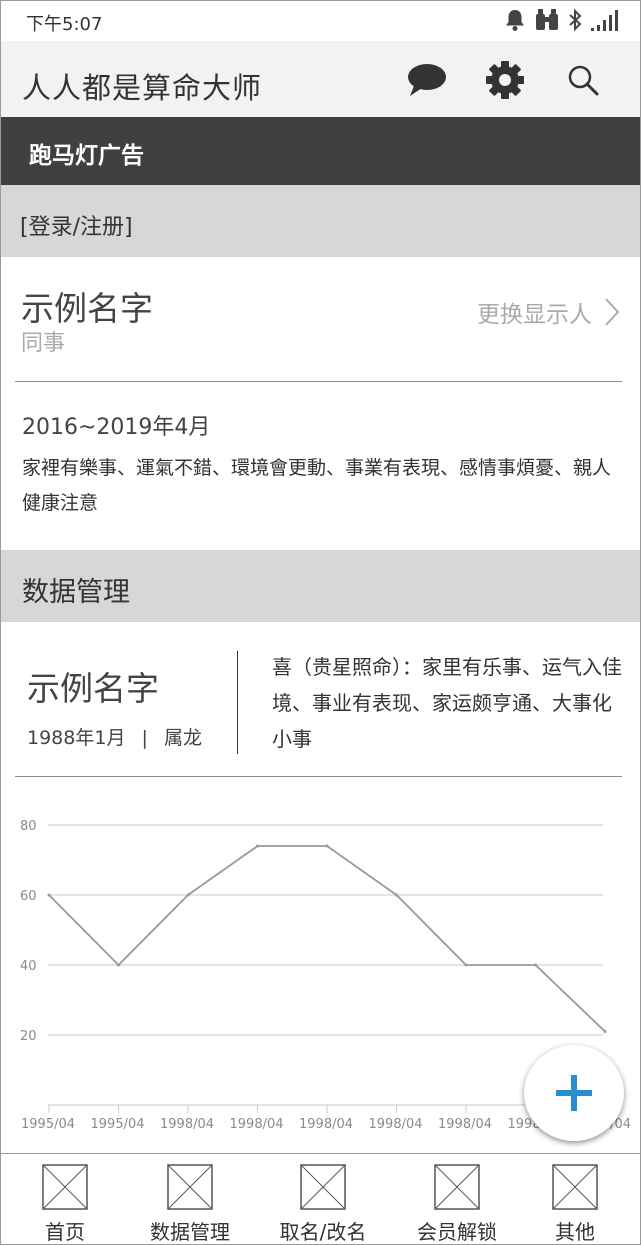  What do you see at coordinates (317, 485) in the screenshot?
I see `fortune-description: 家裡有樂事、運氣不錯、環境會更動、事業有表現、感情事煩憂、親人健康注意` at bounding box center [317, 485].